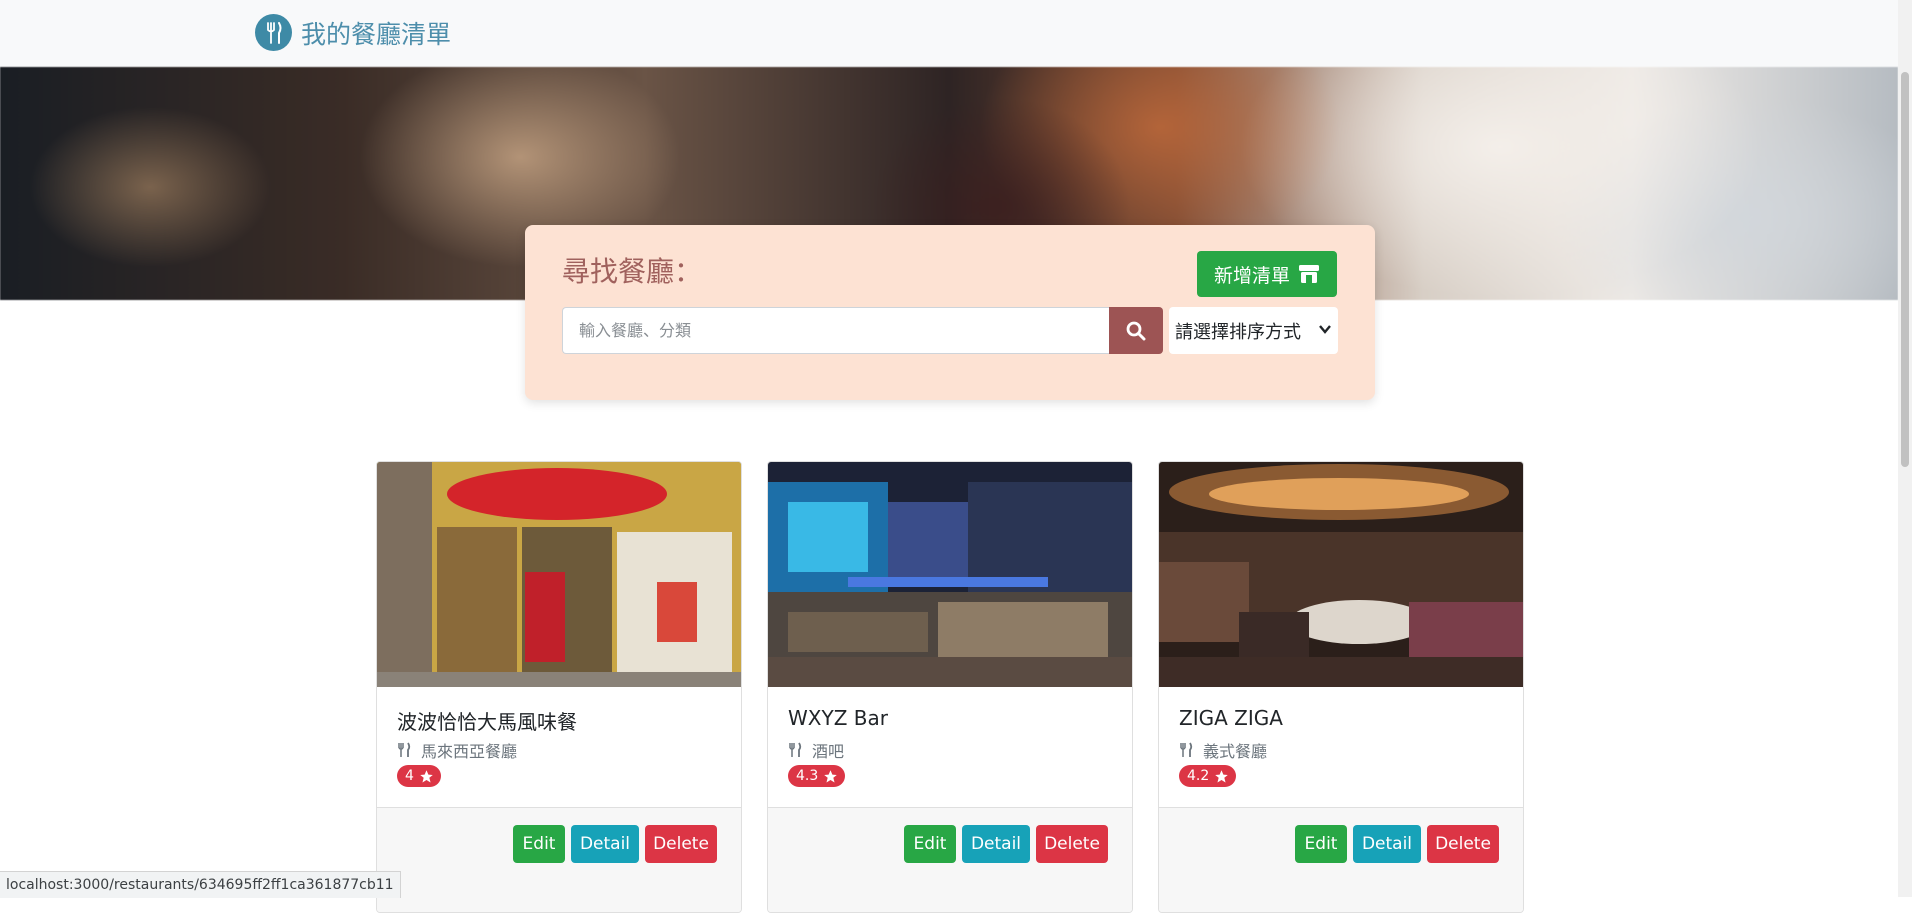  What do you see at coordinates (632, 271) in the screenshot?
I see `search-title: 尋找餐廳：` at bounding box center [632, 271].